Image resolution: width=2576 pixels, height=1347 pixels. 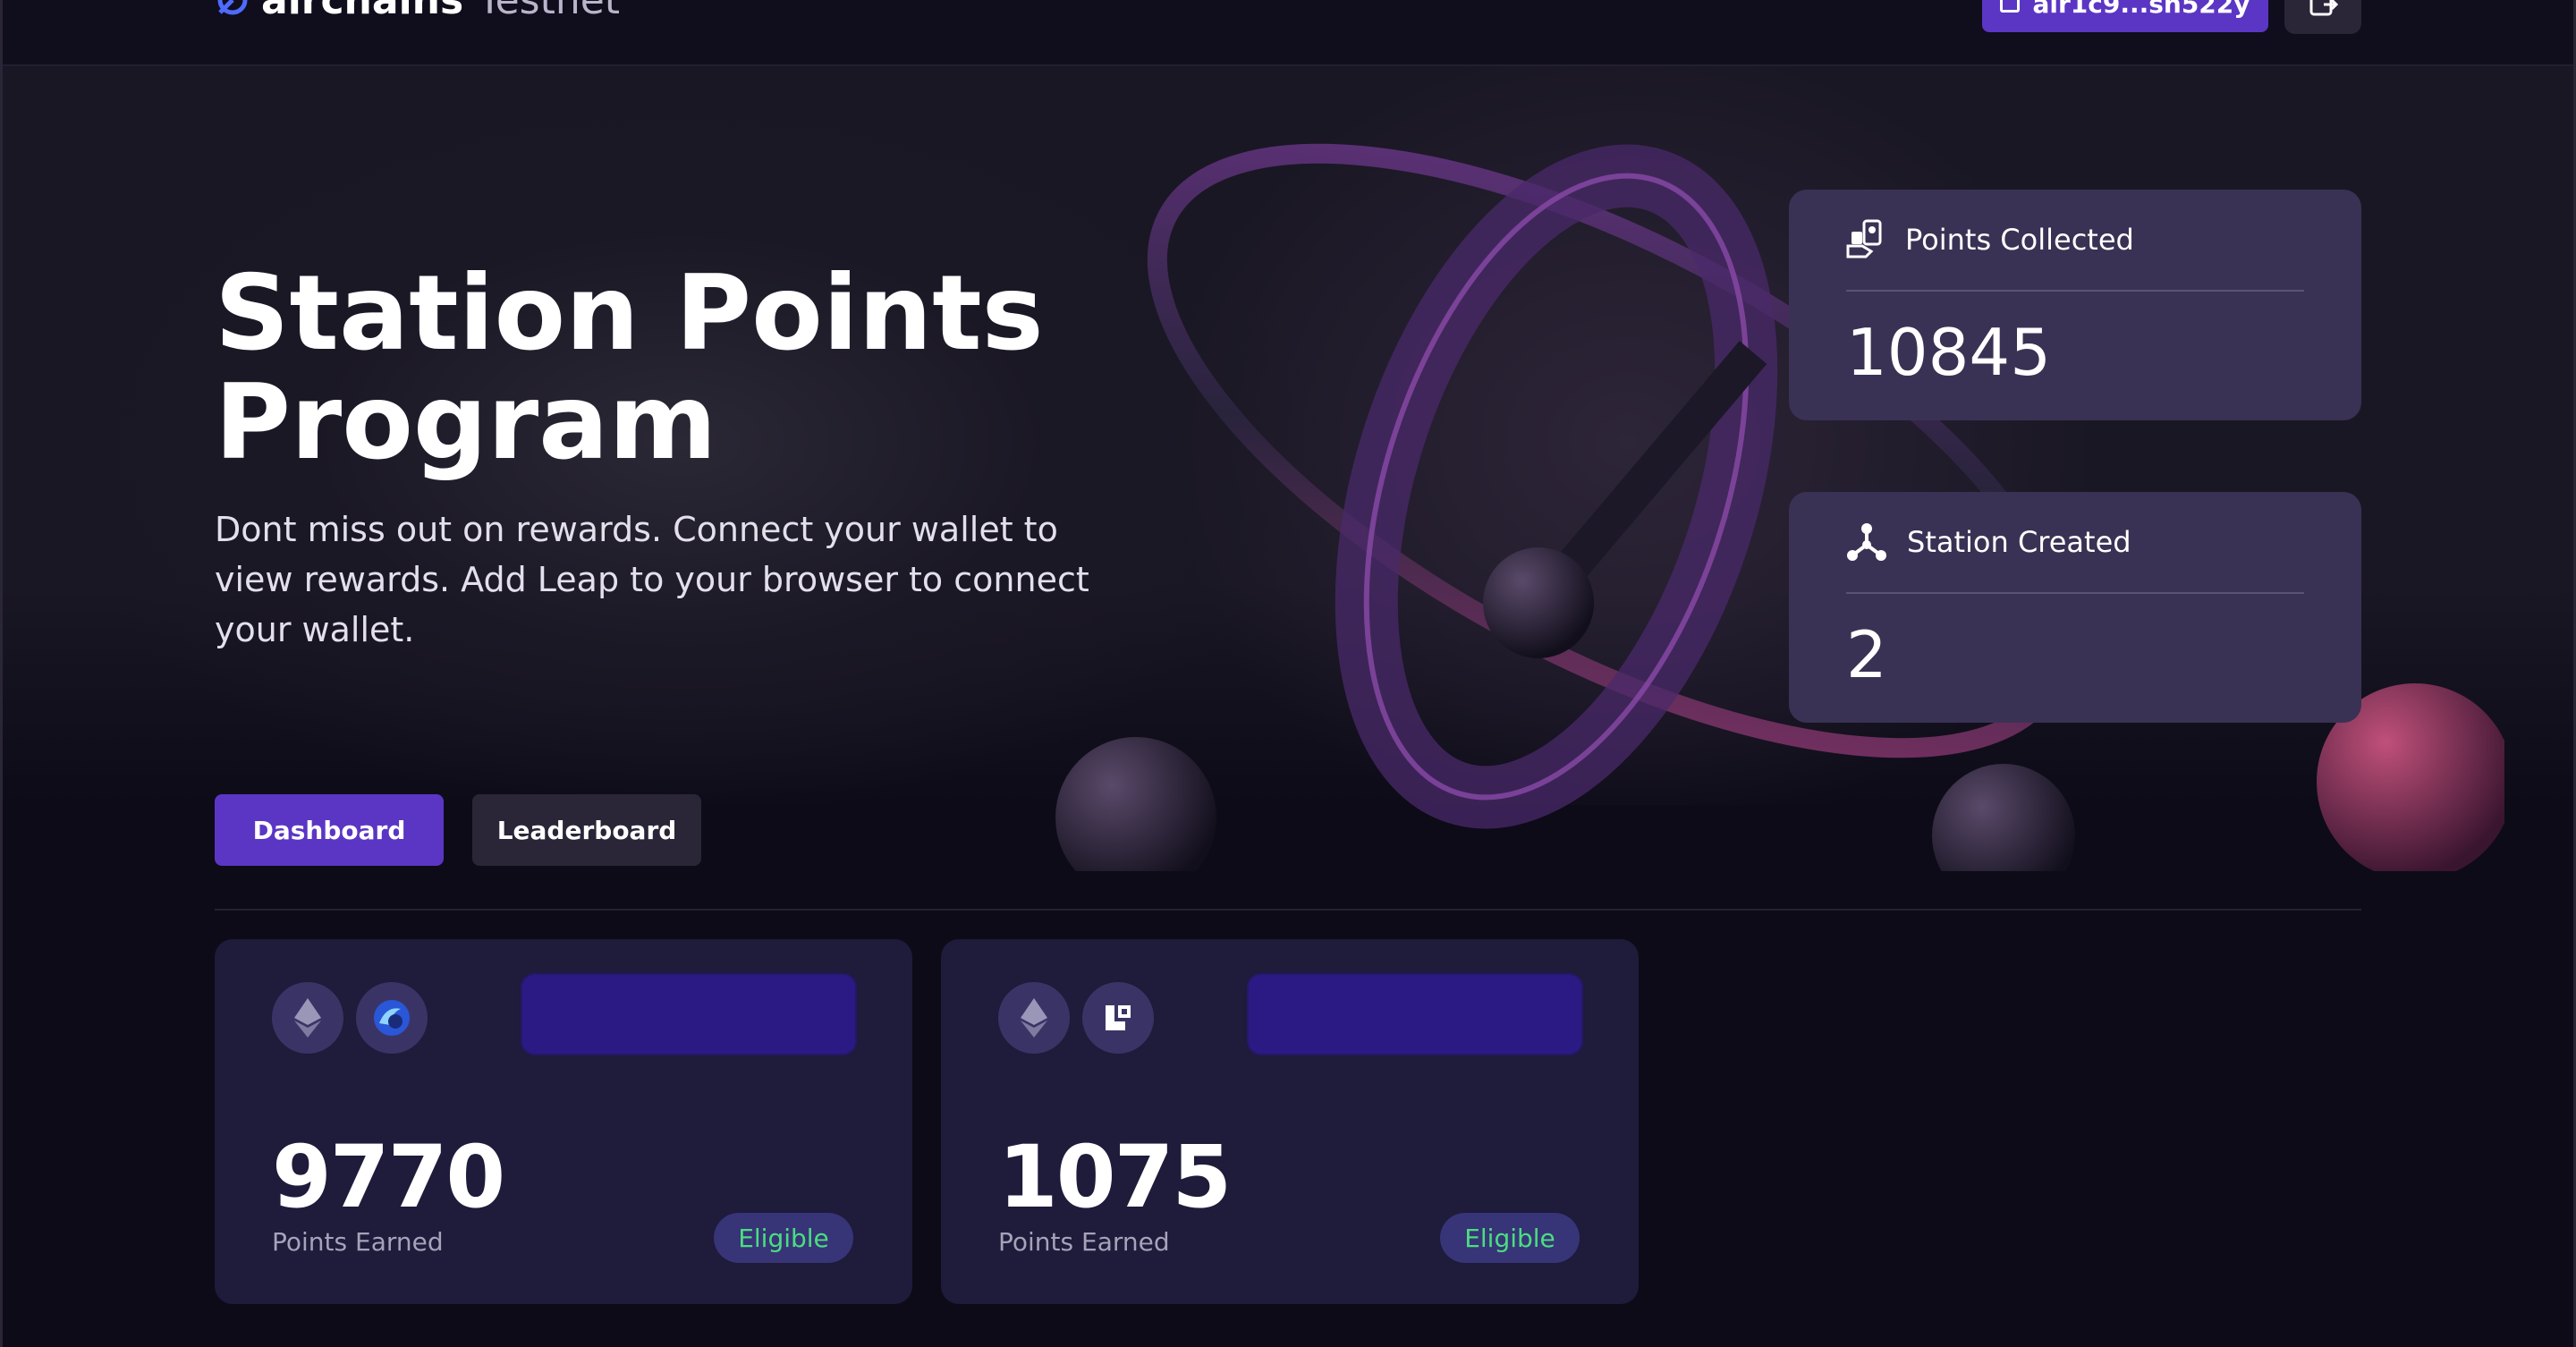 What do you see at coordinates (1949, 352) in the screenshot?
I see `points-collected-value: 10845` at bounding box center [1949, 352].